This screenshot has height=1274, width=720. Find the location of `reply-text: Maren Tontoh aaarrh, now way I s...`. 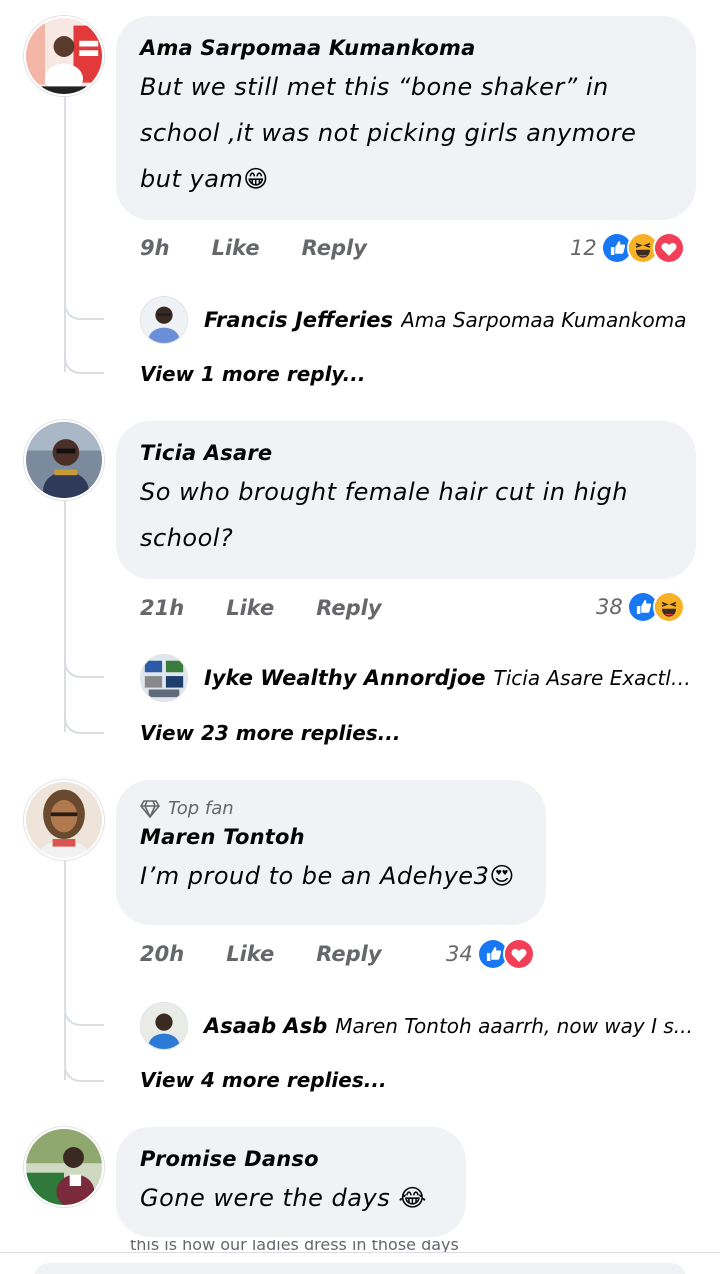

reply-text: Maren Tontoh aaarrh, now way I s... is located at coordinates (514, 1026).